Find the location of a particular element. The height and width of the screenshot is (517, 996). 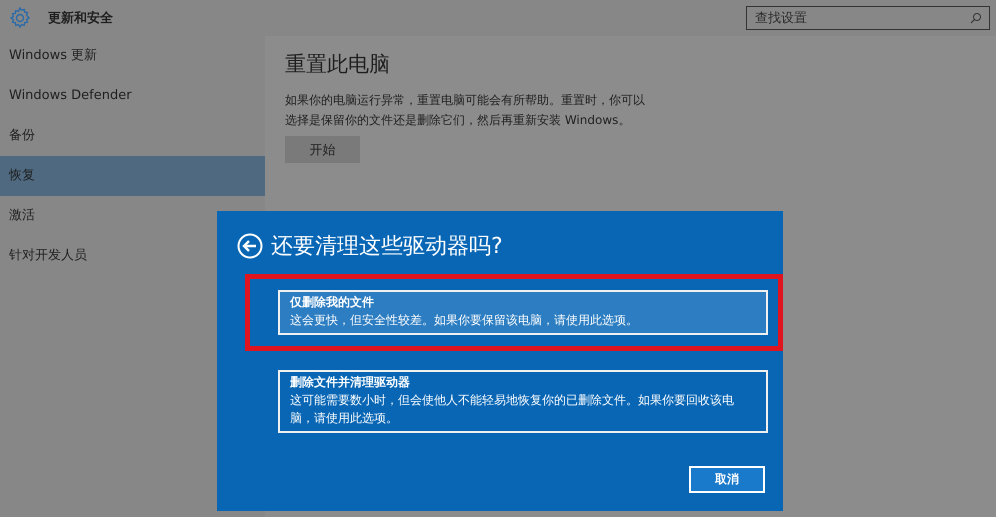

option-description: 这会更快，但安全性较差。如果你要保留该电脑，请使用此选项。 is located at coordinates (464, 320).